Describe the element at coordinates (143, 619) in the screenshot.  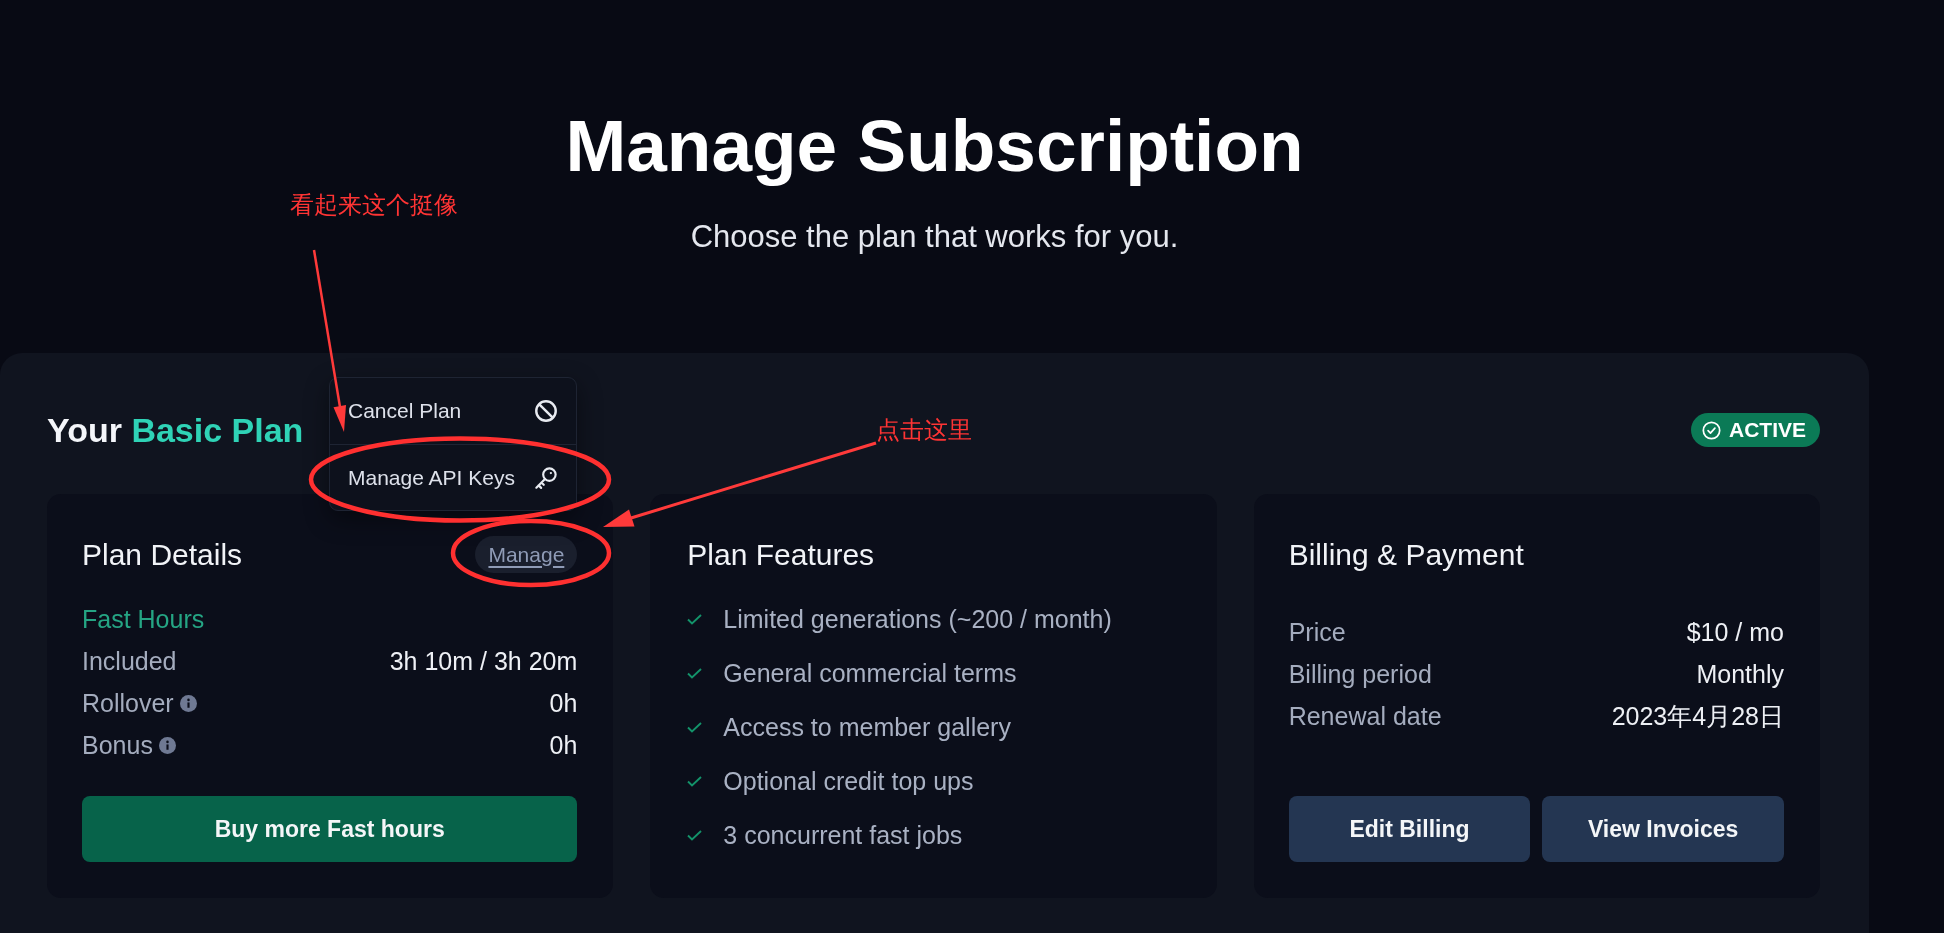
I see `section-label: Fast Hours` at that location.